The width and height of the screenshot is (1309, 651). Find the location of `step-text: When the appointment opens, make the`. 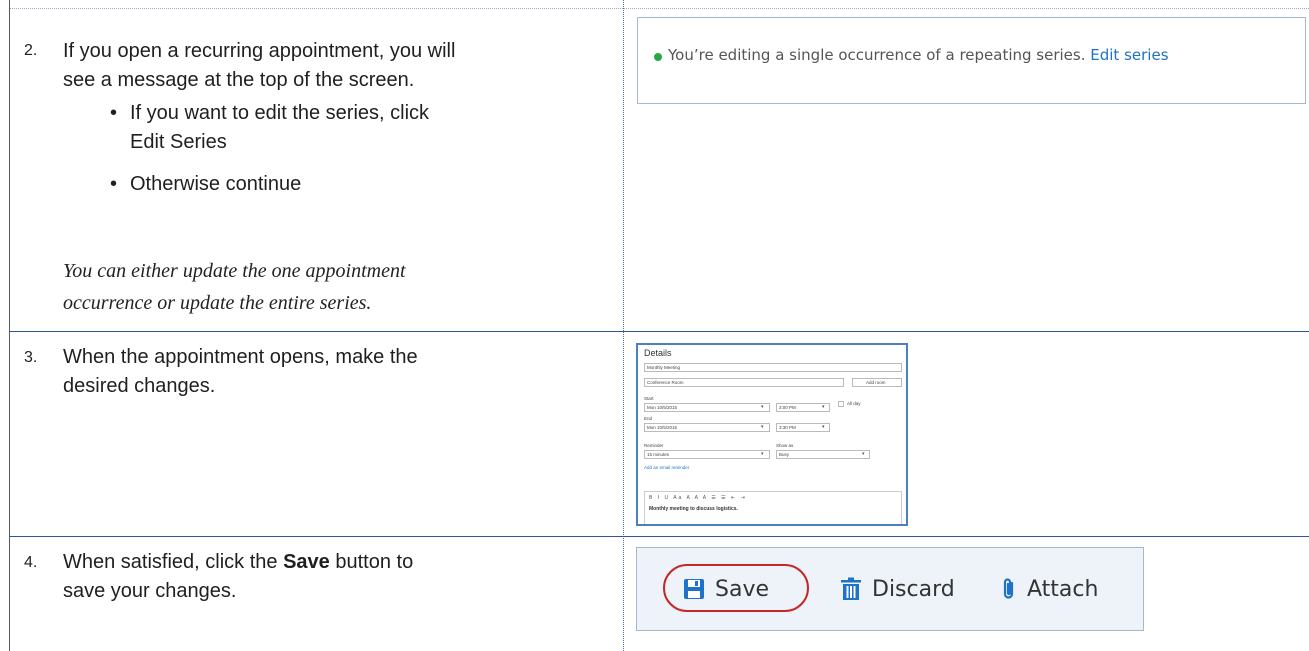

step-text: When the appointment opens, make the is located at coordinates (240, 357).